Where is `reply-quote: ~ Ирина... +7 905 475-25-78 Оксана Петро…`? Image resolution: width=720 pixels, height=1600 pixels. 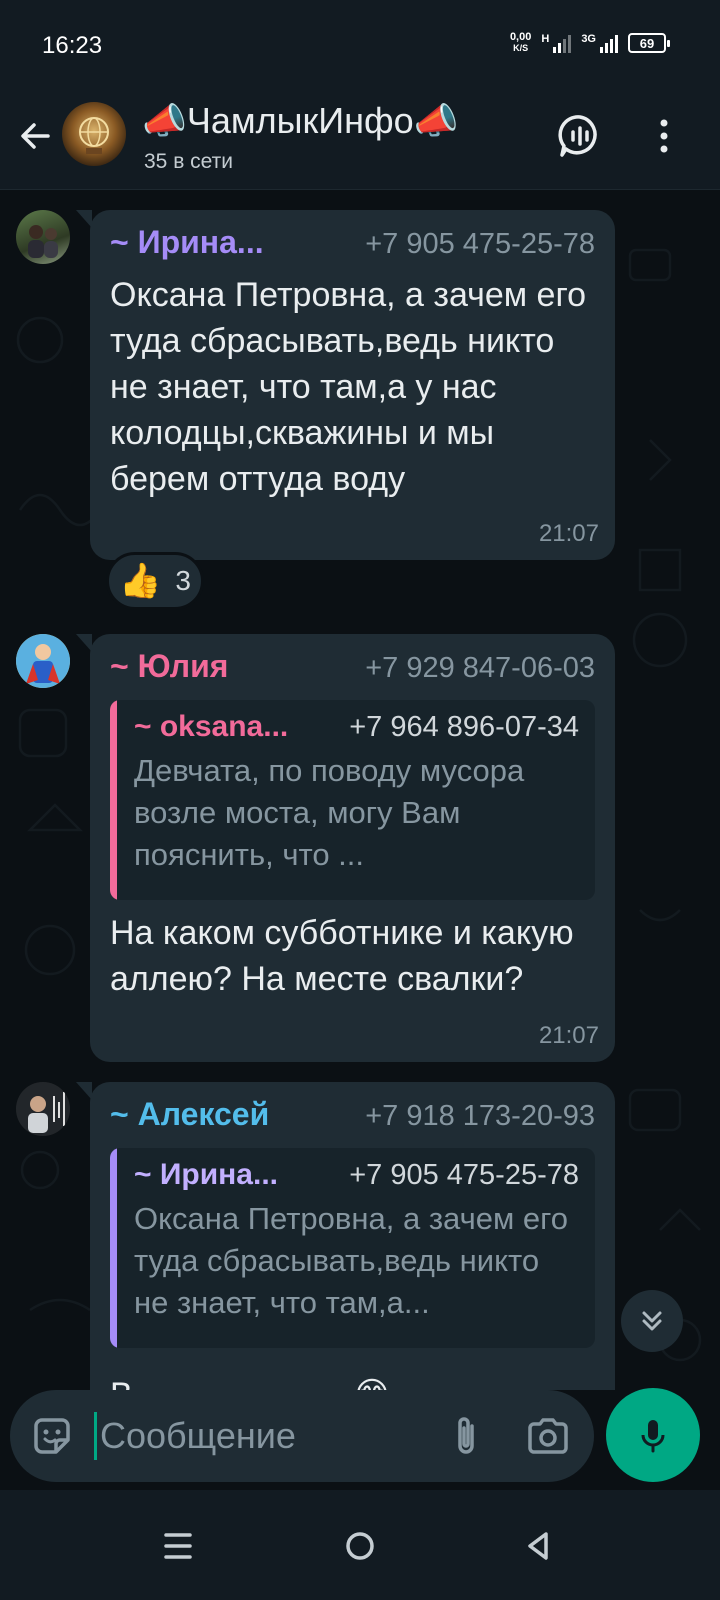 reply-quote: ~ Ирина... +7 905 475-25-78 Оксана Петро… is located at coordinates (352, 1248).